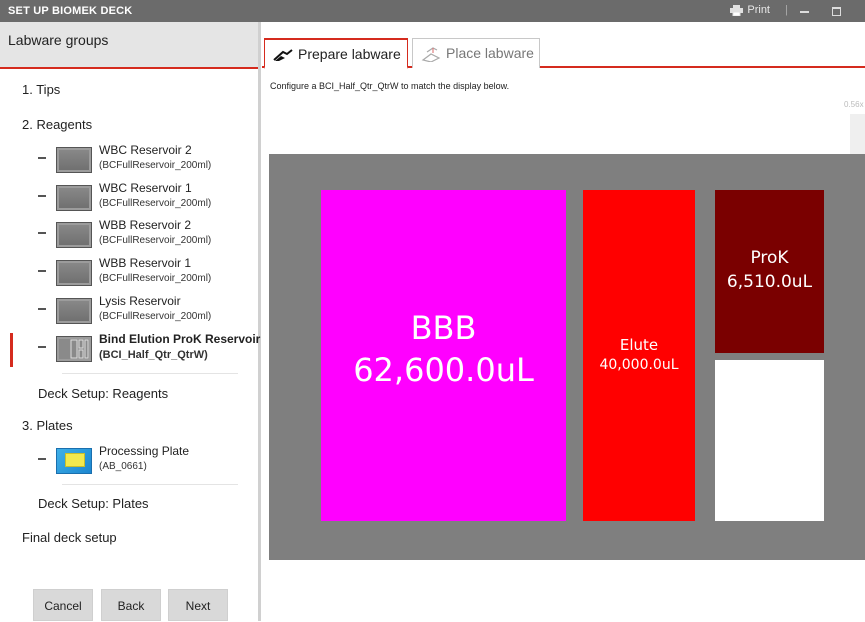 Image resolution: width=865 pixels, height=622 pixels. What do you see at coordinates (349, 54) in the screenshot?
I see `tab-label: Prepare labware` at bounding box center [349, 54].